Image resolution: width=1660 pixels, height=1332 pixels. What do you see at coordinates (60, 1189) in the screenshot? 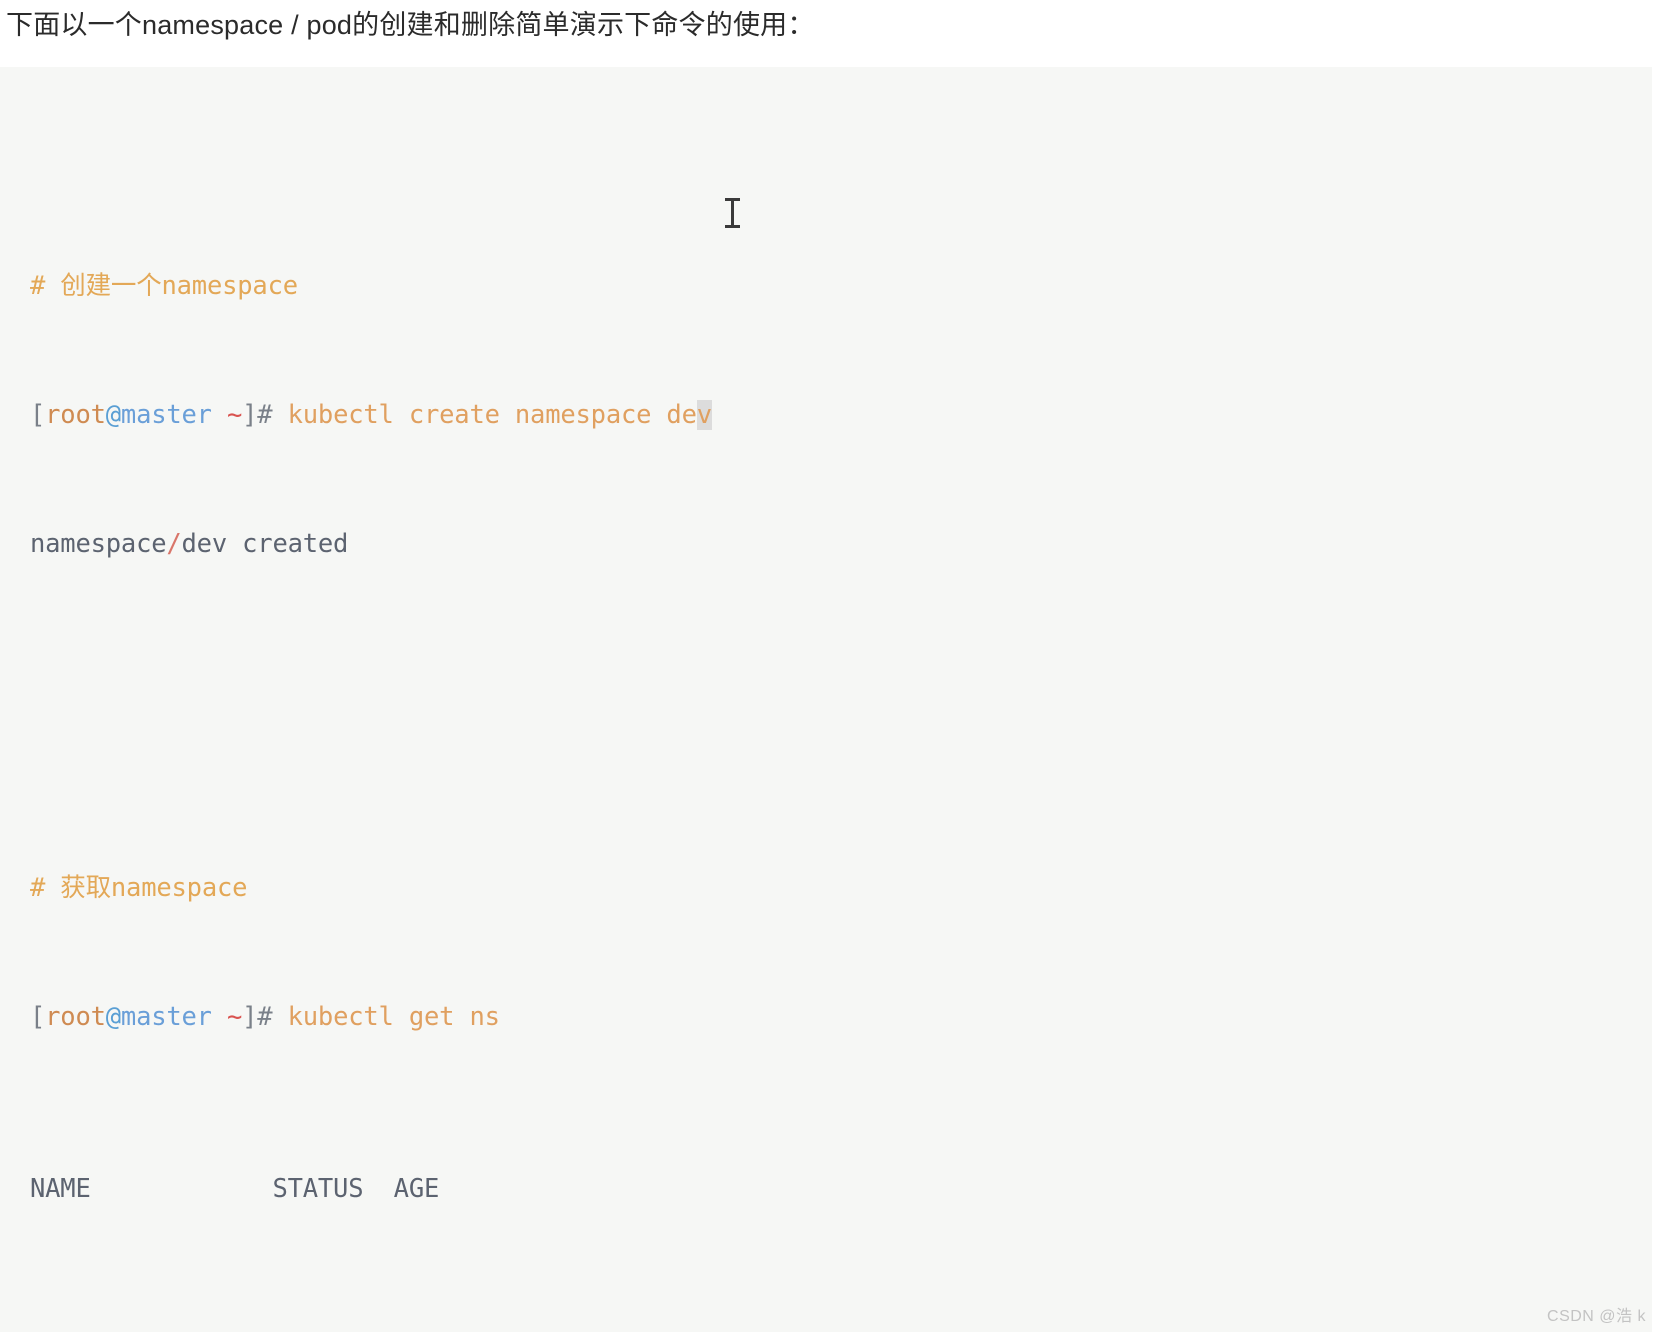
I see `ns-column-header-name: NAME` at bounding box center [60, 1189].